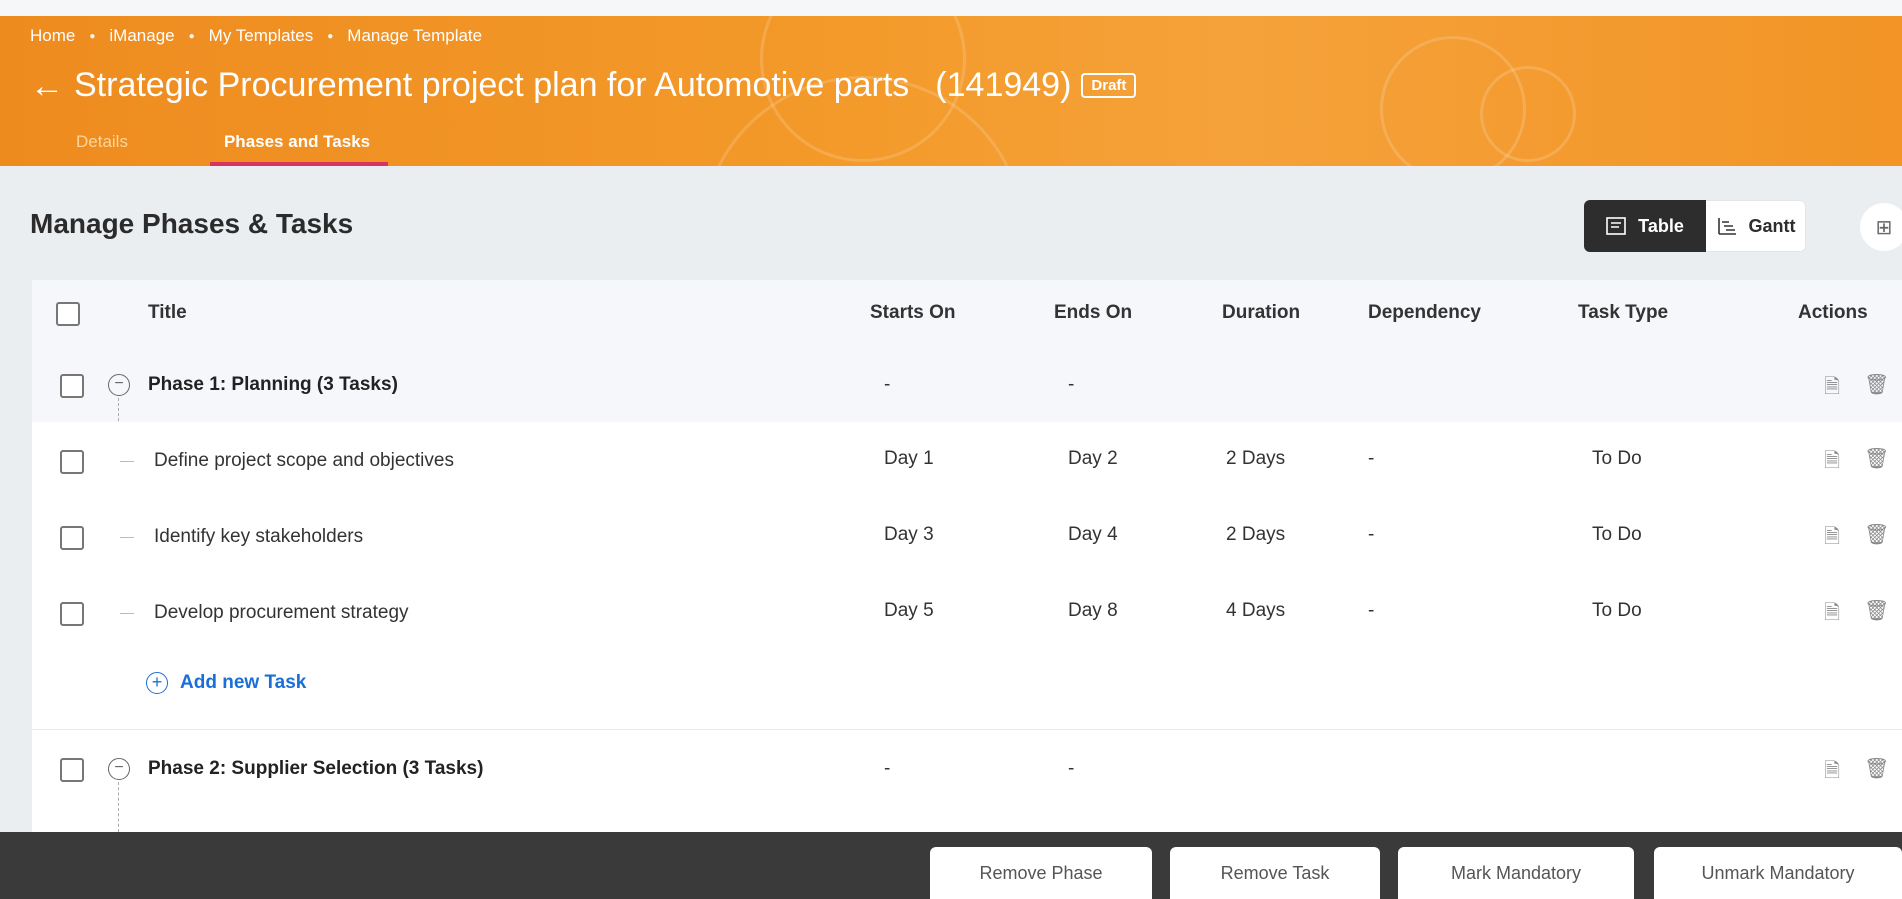 This screenshot has width=1902, height=899. Describe the element at coordinates (1833, 312) in the screenshot. I see `column-header-actions: Actions` at that location.